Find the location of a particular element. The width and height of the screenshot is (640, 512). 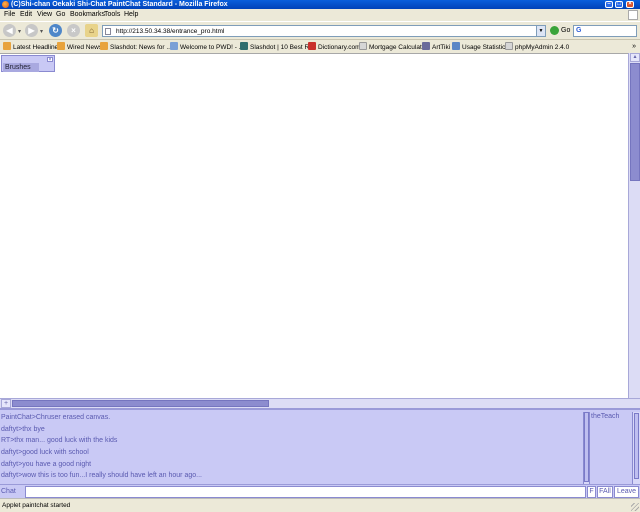

chat-scroll-thumb is located at coordinates (586, 447).